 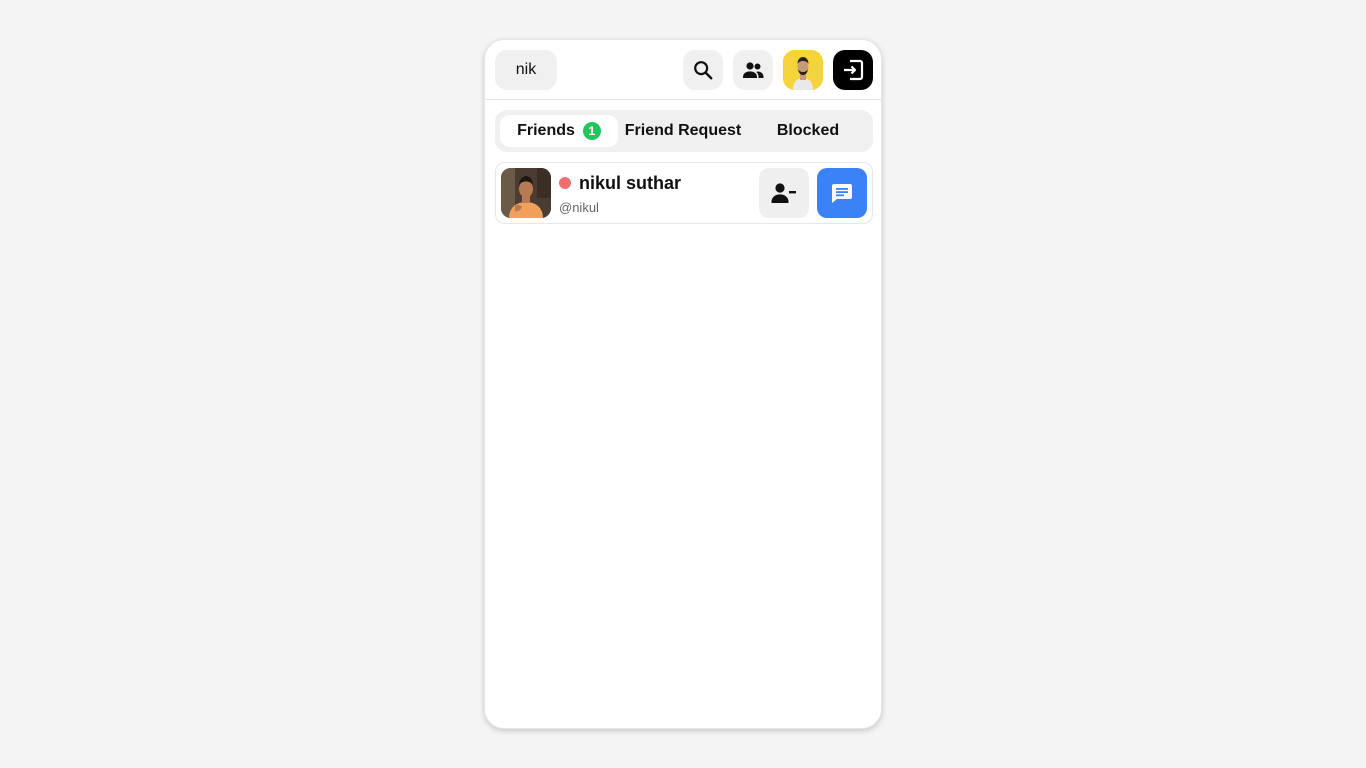 I want to click on logout-button, so click(x=853, y=70).